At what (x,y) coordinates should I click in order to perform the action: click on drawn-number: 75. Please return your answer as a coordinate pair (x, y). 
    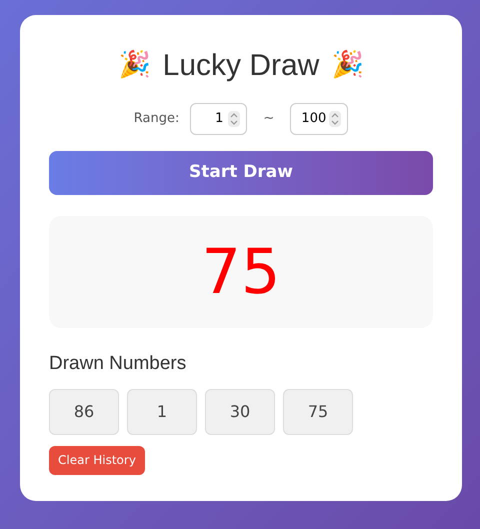
    Looking at the image, I should click on (241, 272).